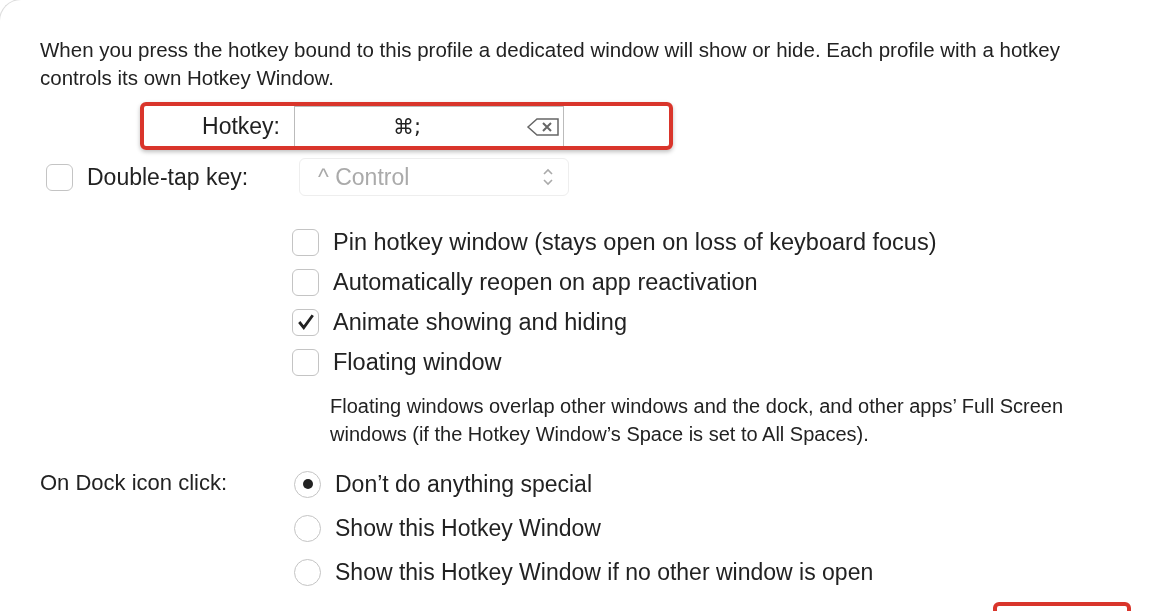 This screenshot has width=1156, height=612. I want to click on option-label: Floating window, so click(417, 362).